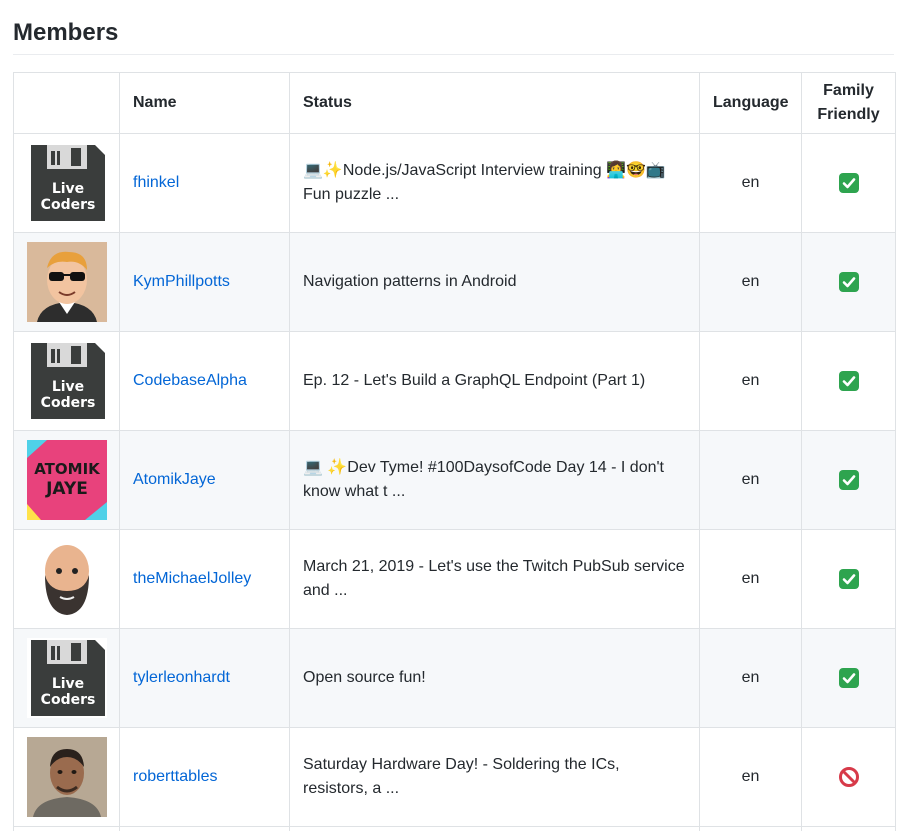 This screenshot has width=916, height=831. Describe the element at coordinates (181, 281) in the screenshot. I see `member-name-link: KymPhillpotts` at that location.